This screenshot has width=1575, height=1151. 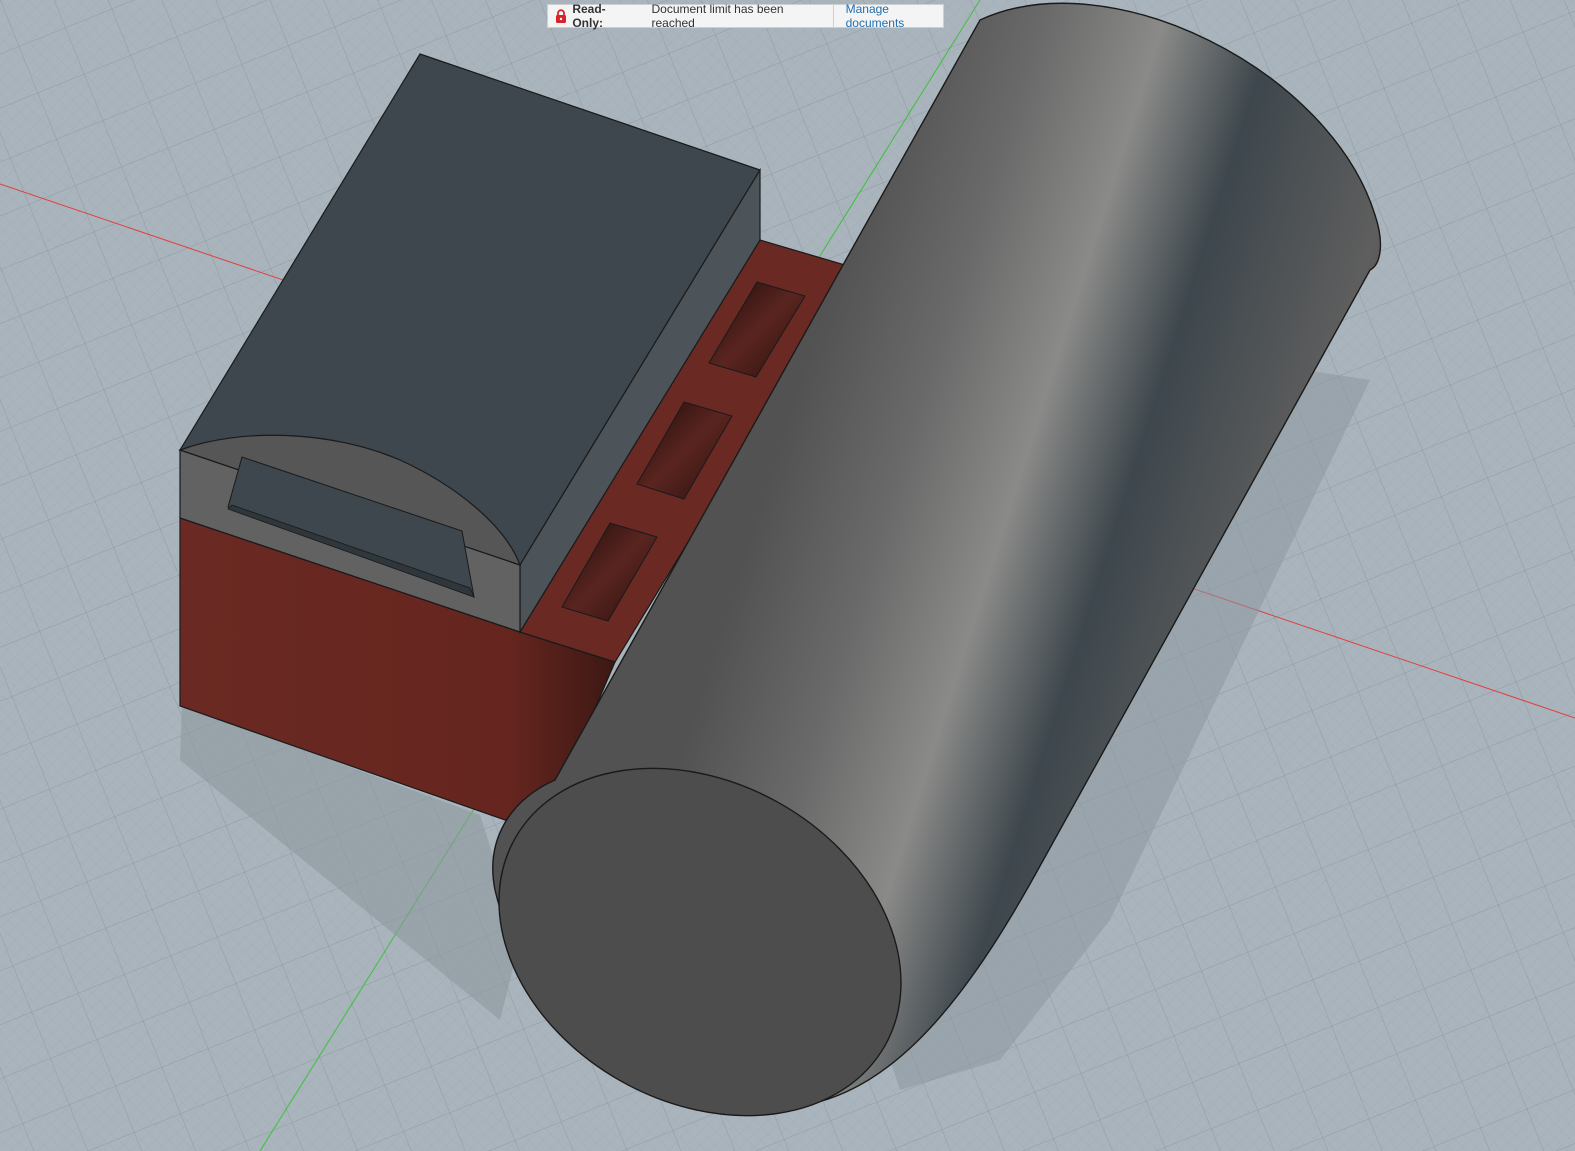 What do you see at coordinates (589, 16) in the screenshot?
I see `read-only-label: Read-Only:` at bounding box center [589, 16].